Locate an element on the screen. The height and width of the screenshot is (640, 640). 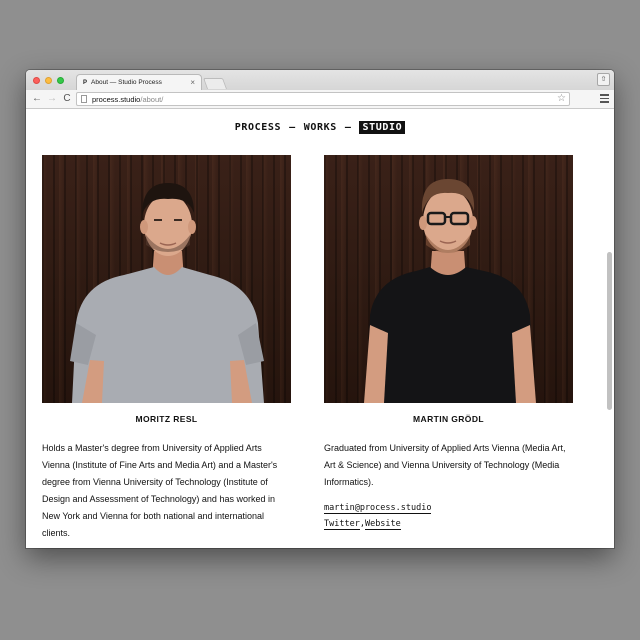
nav-process: PROCESS is located at coordinates (258, 127).